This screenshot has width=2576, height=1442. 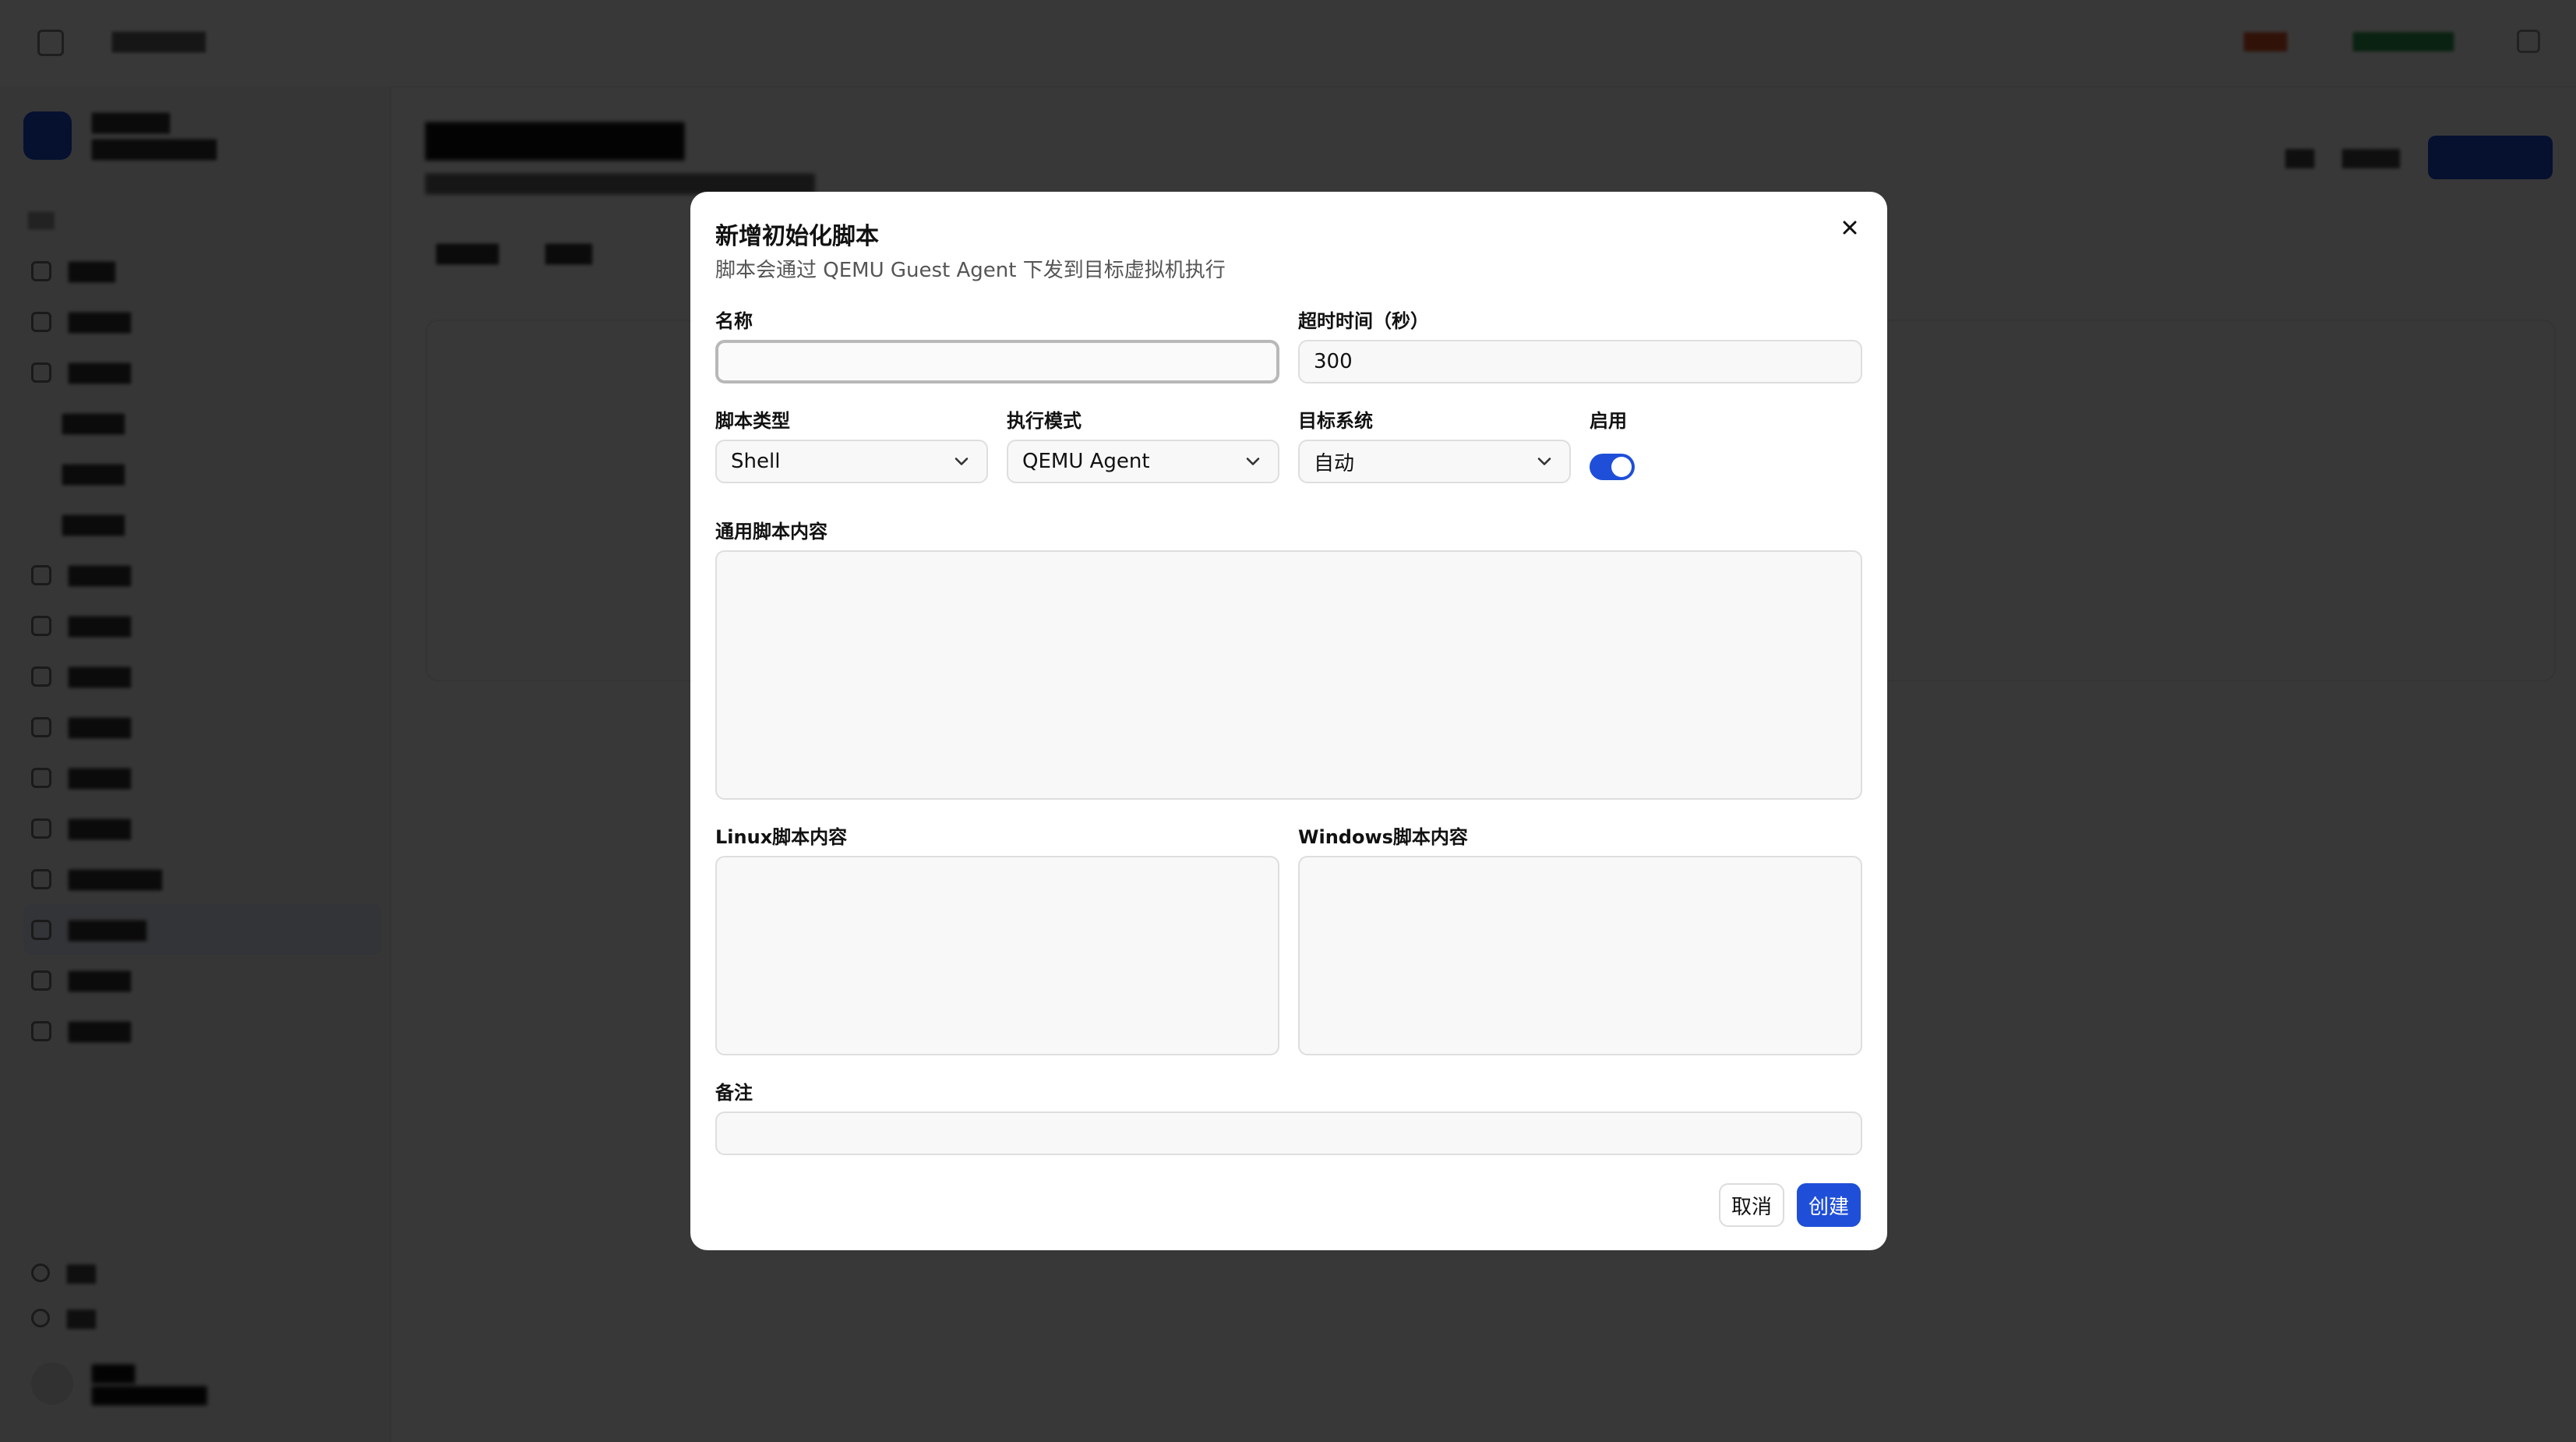 I want to click on target-os-select: 自动, so click(x=1434, y=462).